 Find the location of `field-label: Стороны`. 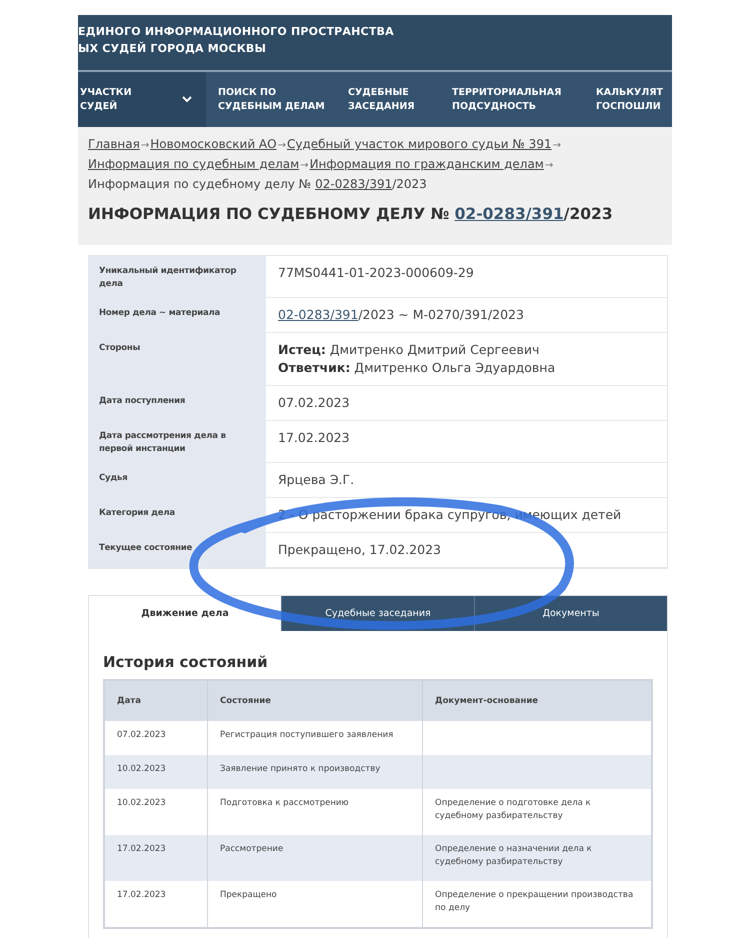

field-label: Стороны is located at coordinates (177, 359).